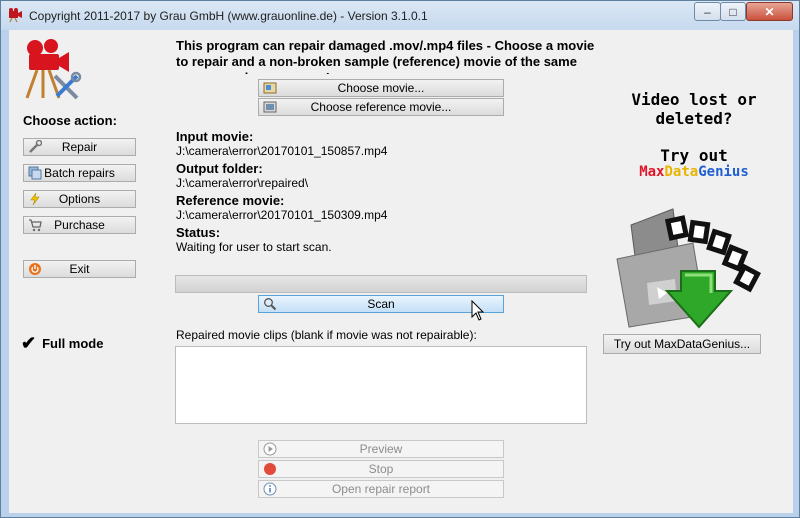 This screenshot has height=518, width=800. I want to click on full-mode-indicator: ✔ Full mode, so click(62, 342).